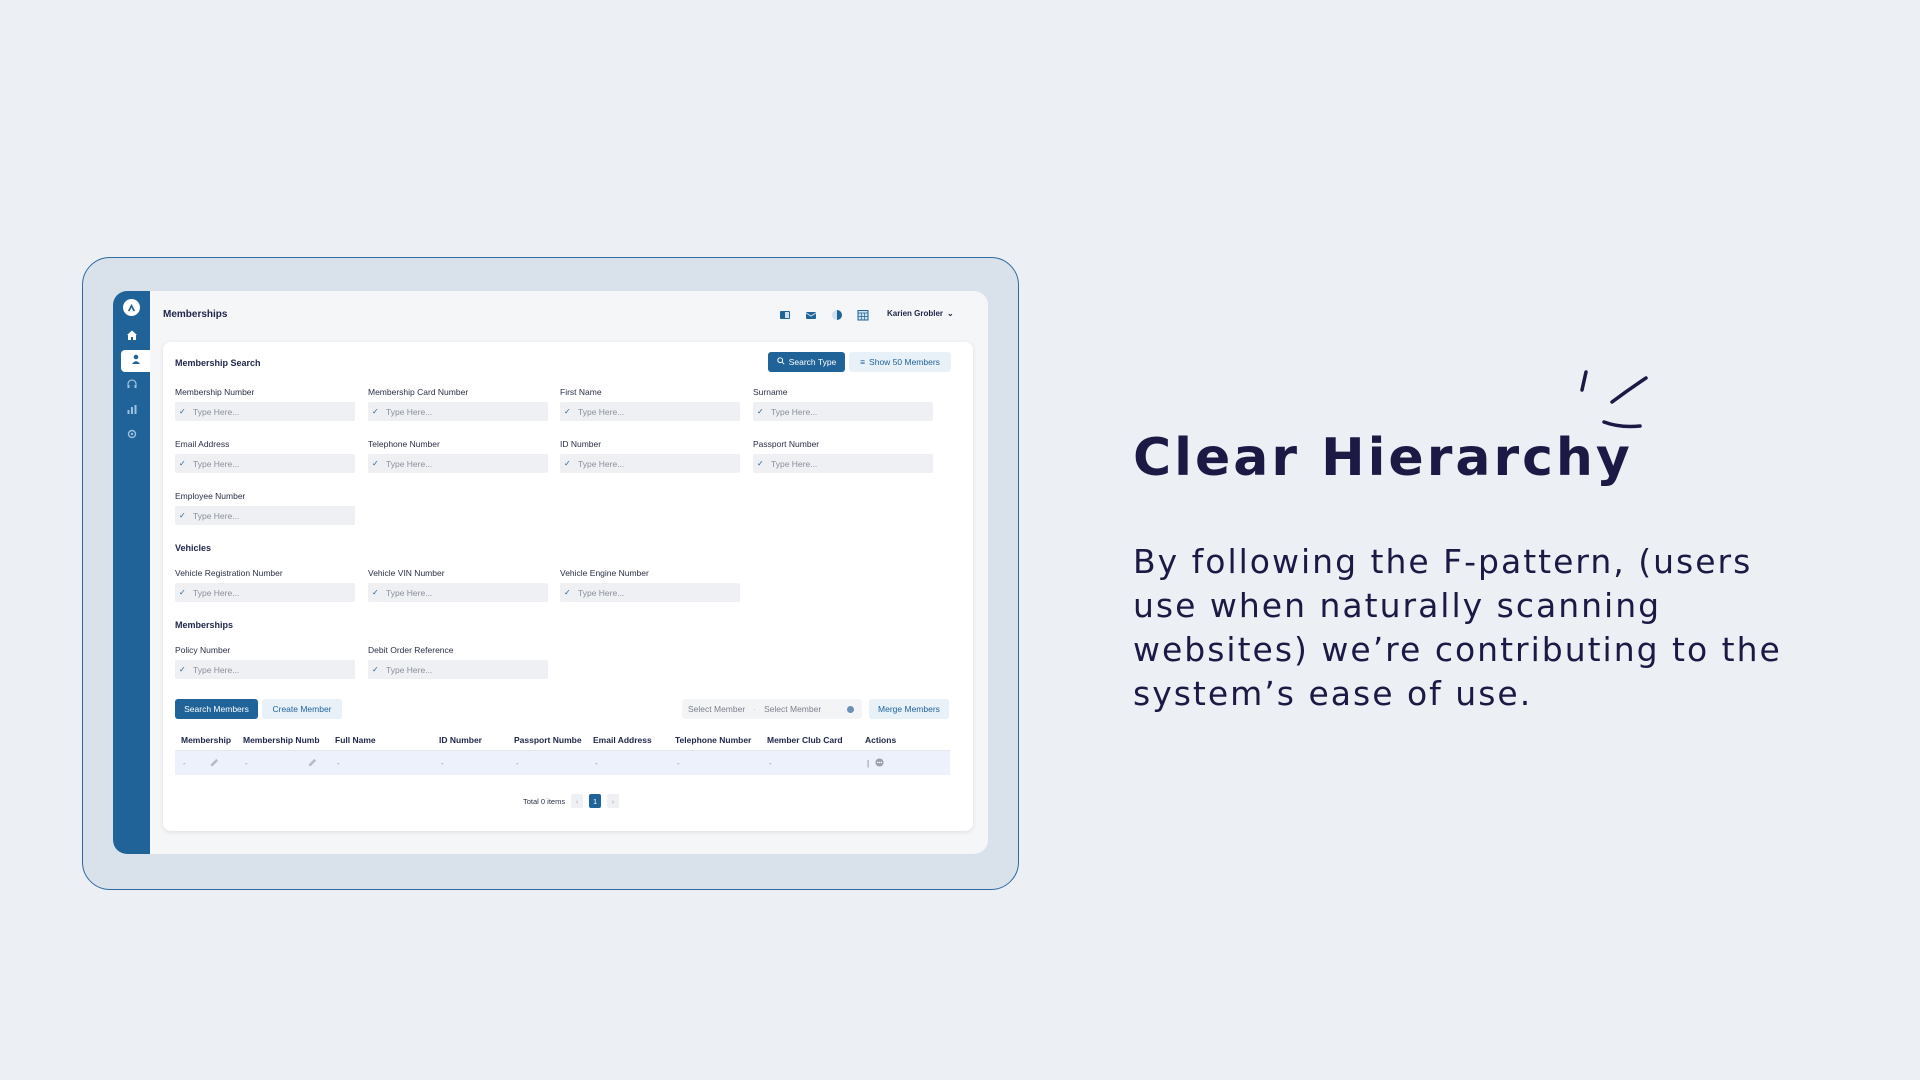 The image size is (1920, 1080). What do you see at coordinates (470, 740) in the screenshot?
I see `col-id-number: ID Number` at bounding box center [470, 740].